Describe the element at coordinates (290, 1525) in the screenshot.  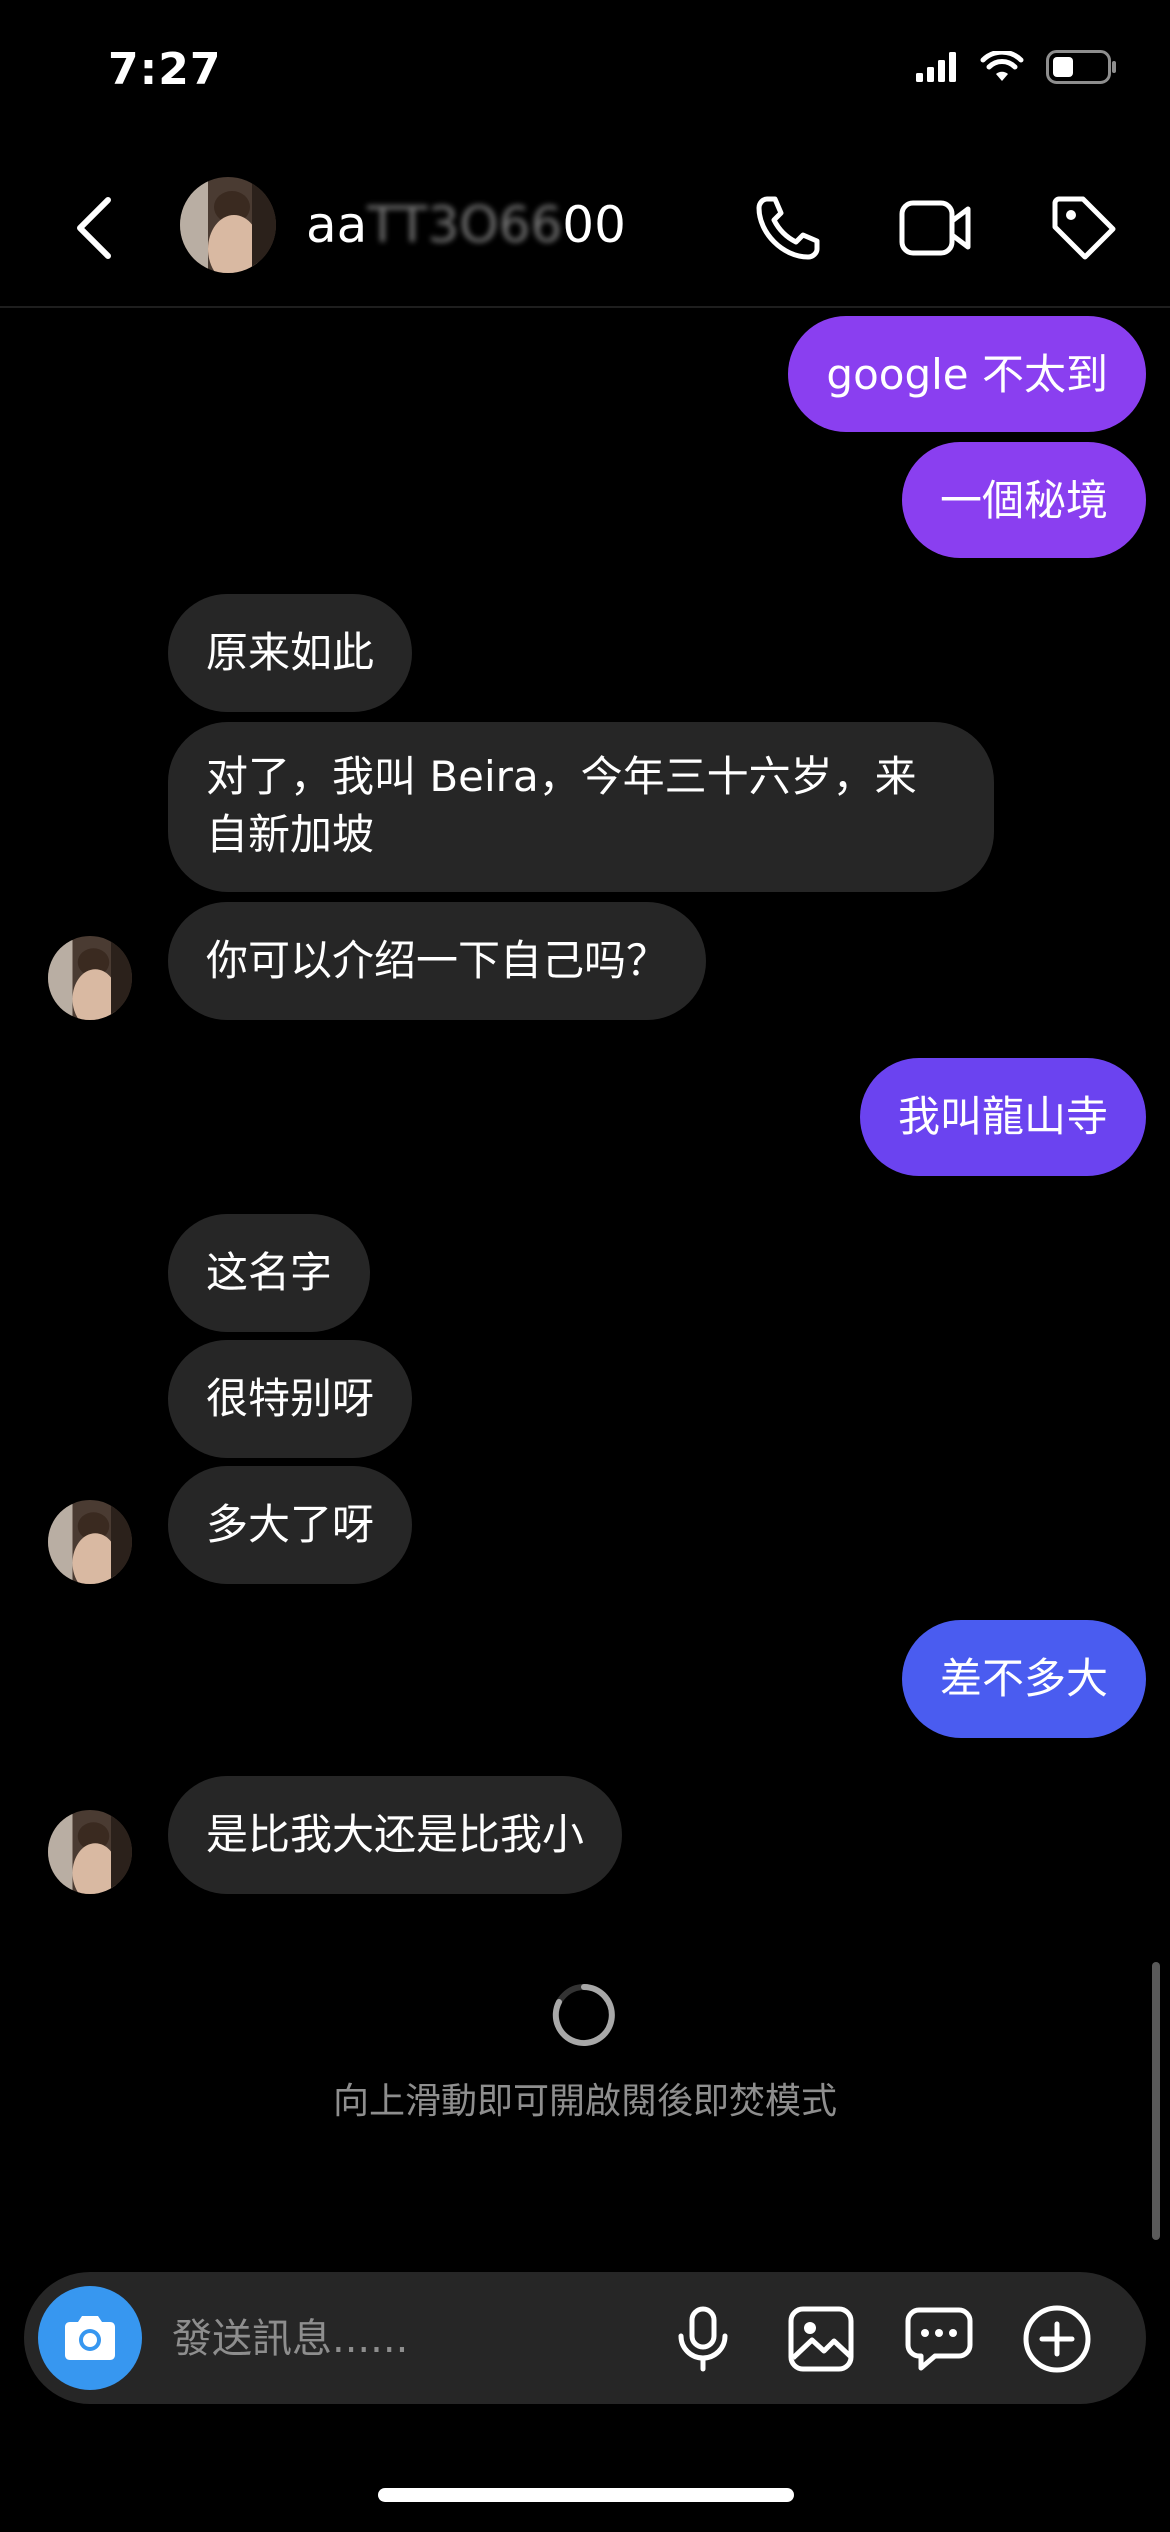
I see `message-incoming: 多大了呀` at that location.